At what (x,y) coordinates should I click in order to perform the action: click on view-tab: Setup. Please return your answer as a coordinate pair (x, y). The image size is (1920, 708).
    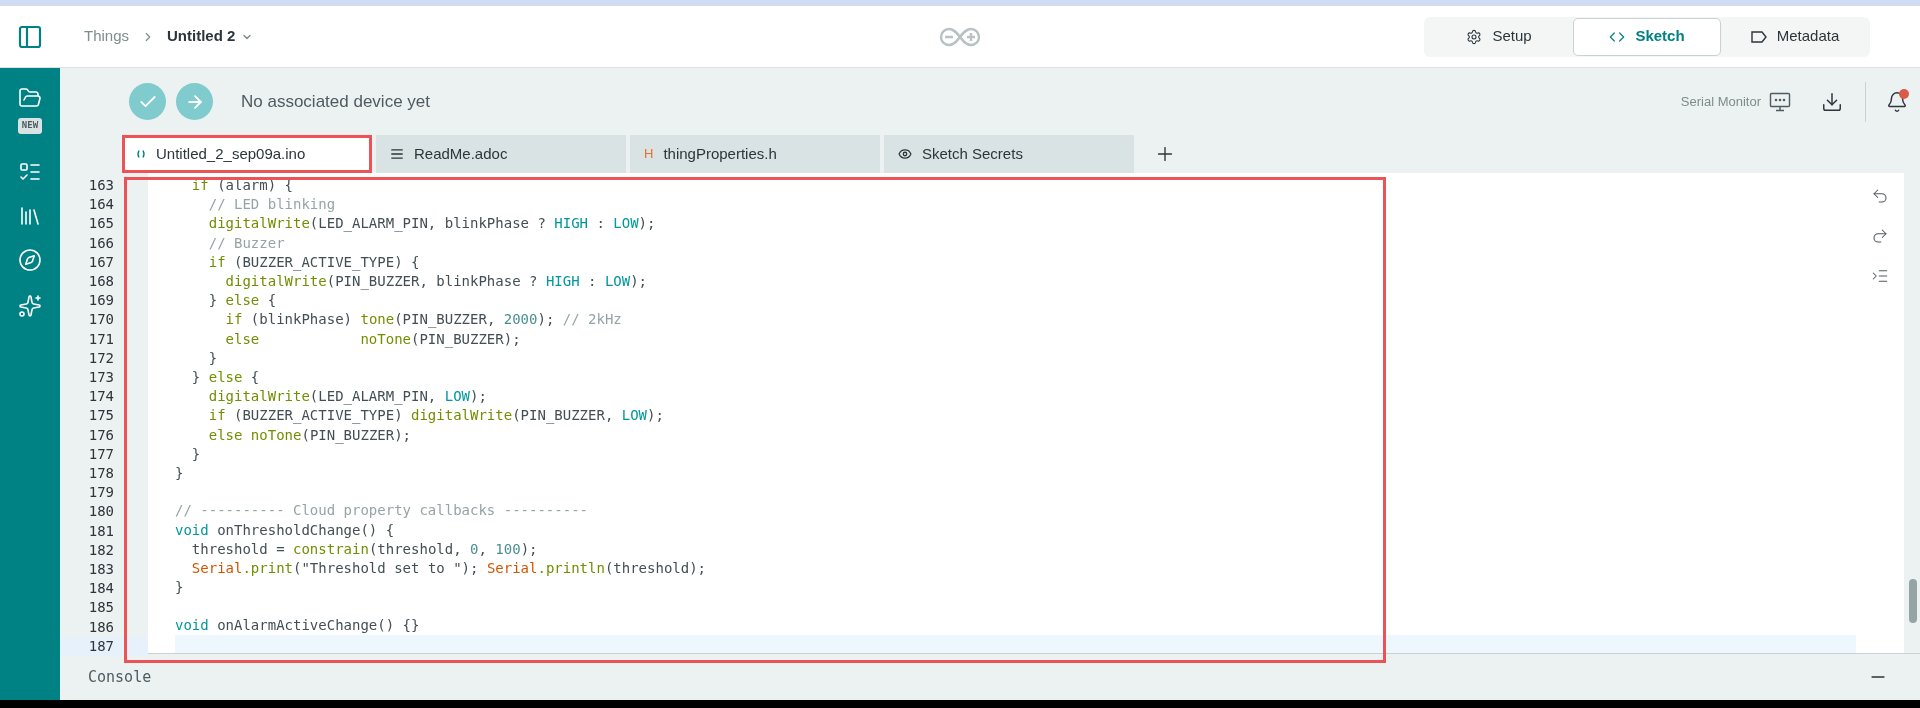
    Looking at the image, I should click on (1499, 36).